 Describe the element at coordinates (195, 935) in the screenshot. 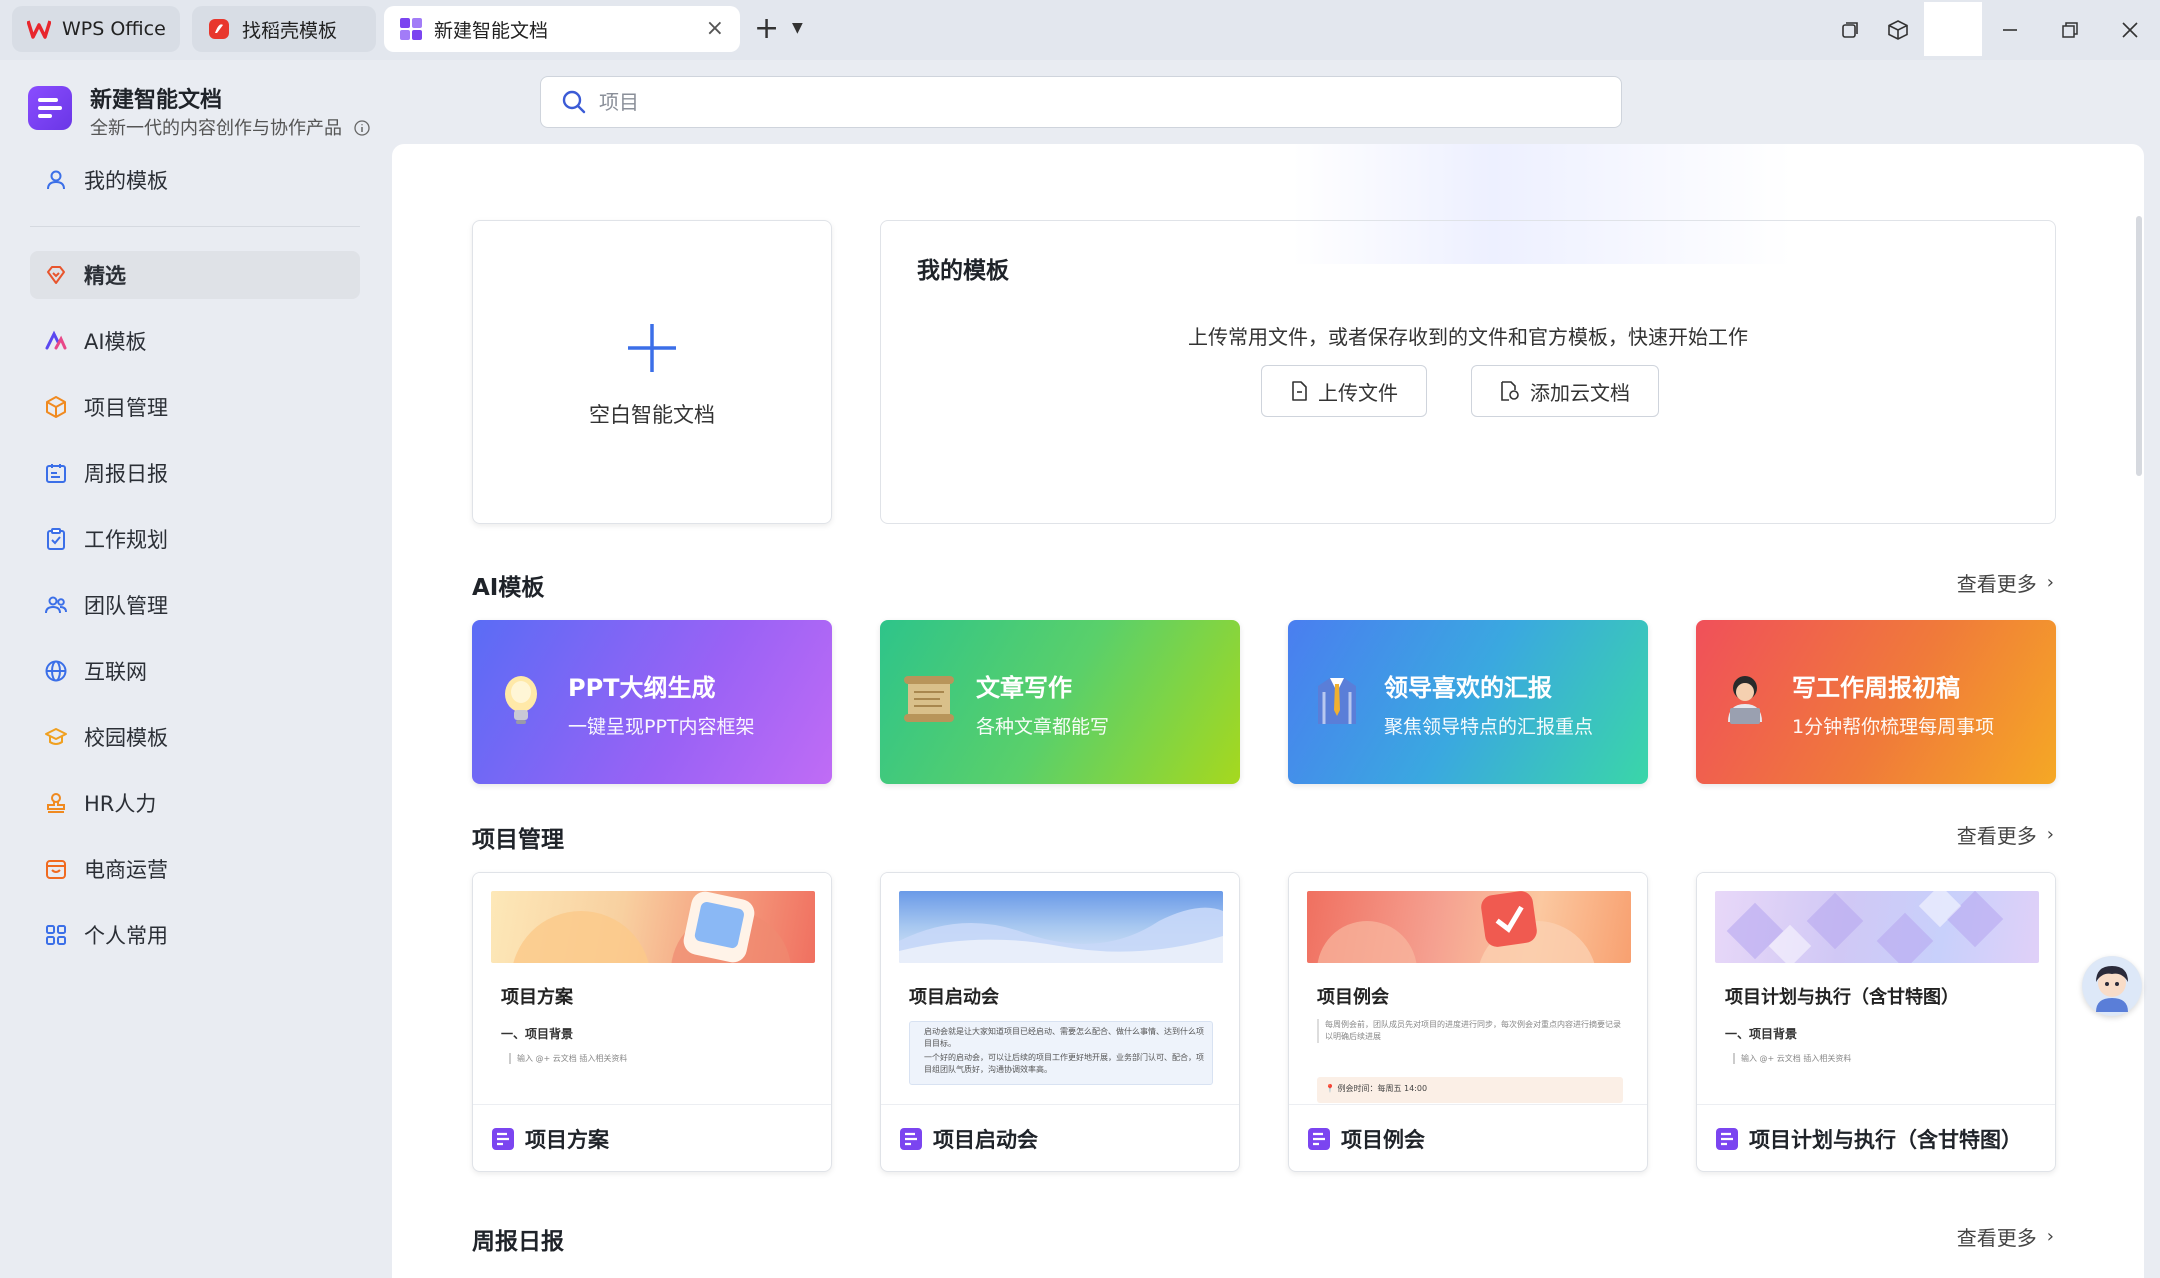

I see `sidebar-item-personal: 个人常用` at that location.